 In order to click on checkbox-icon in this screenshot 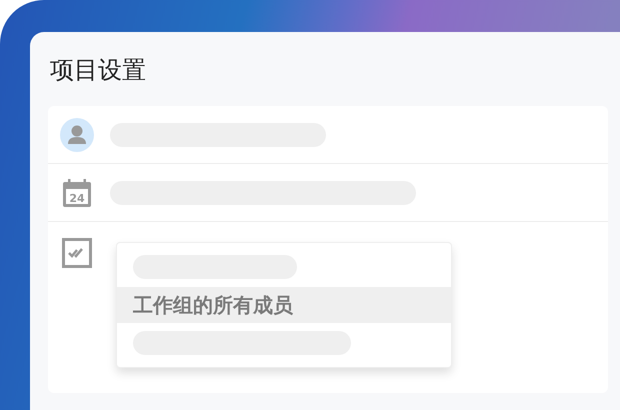, I will do `click(77, 253)`.